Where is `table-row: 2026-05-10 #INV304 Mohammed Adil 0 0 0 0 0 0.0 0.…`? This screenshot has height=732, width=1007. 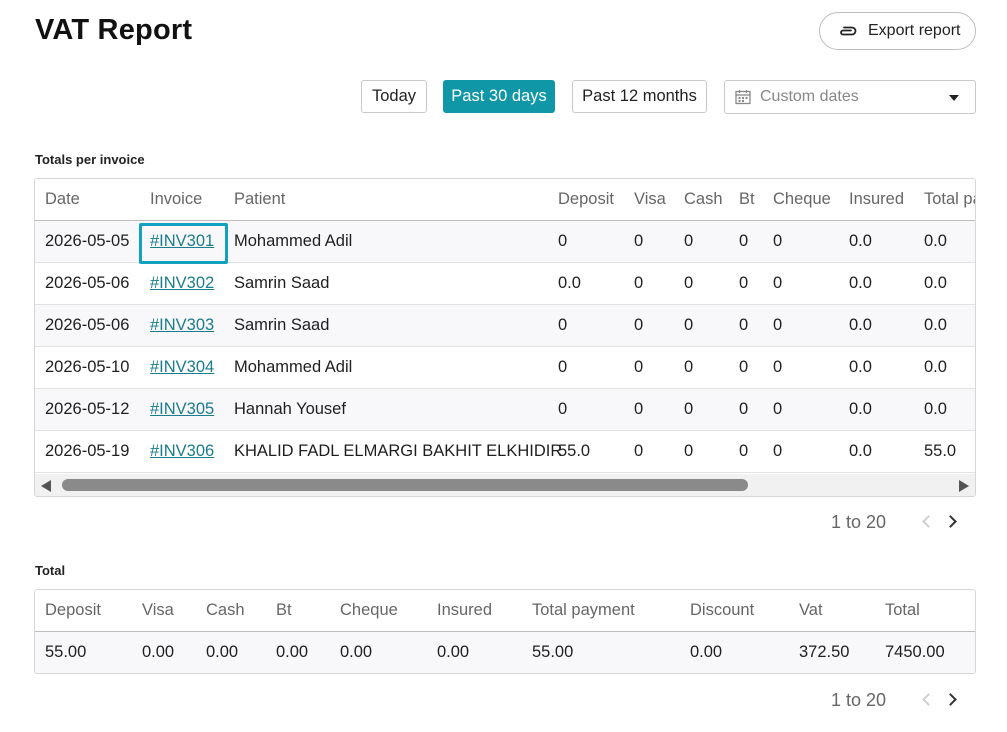 table-row: 2026-05-10 #INV304 Mohammed Adil 0 0 0 0 0 0.0 0.… is located at coordinates (505, 368).